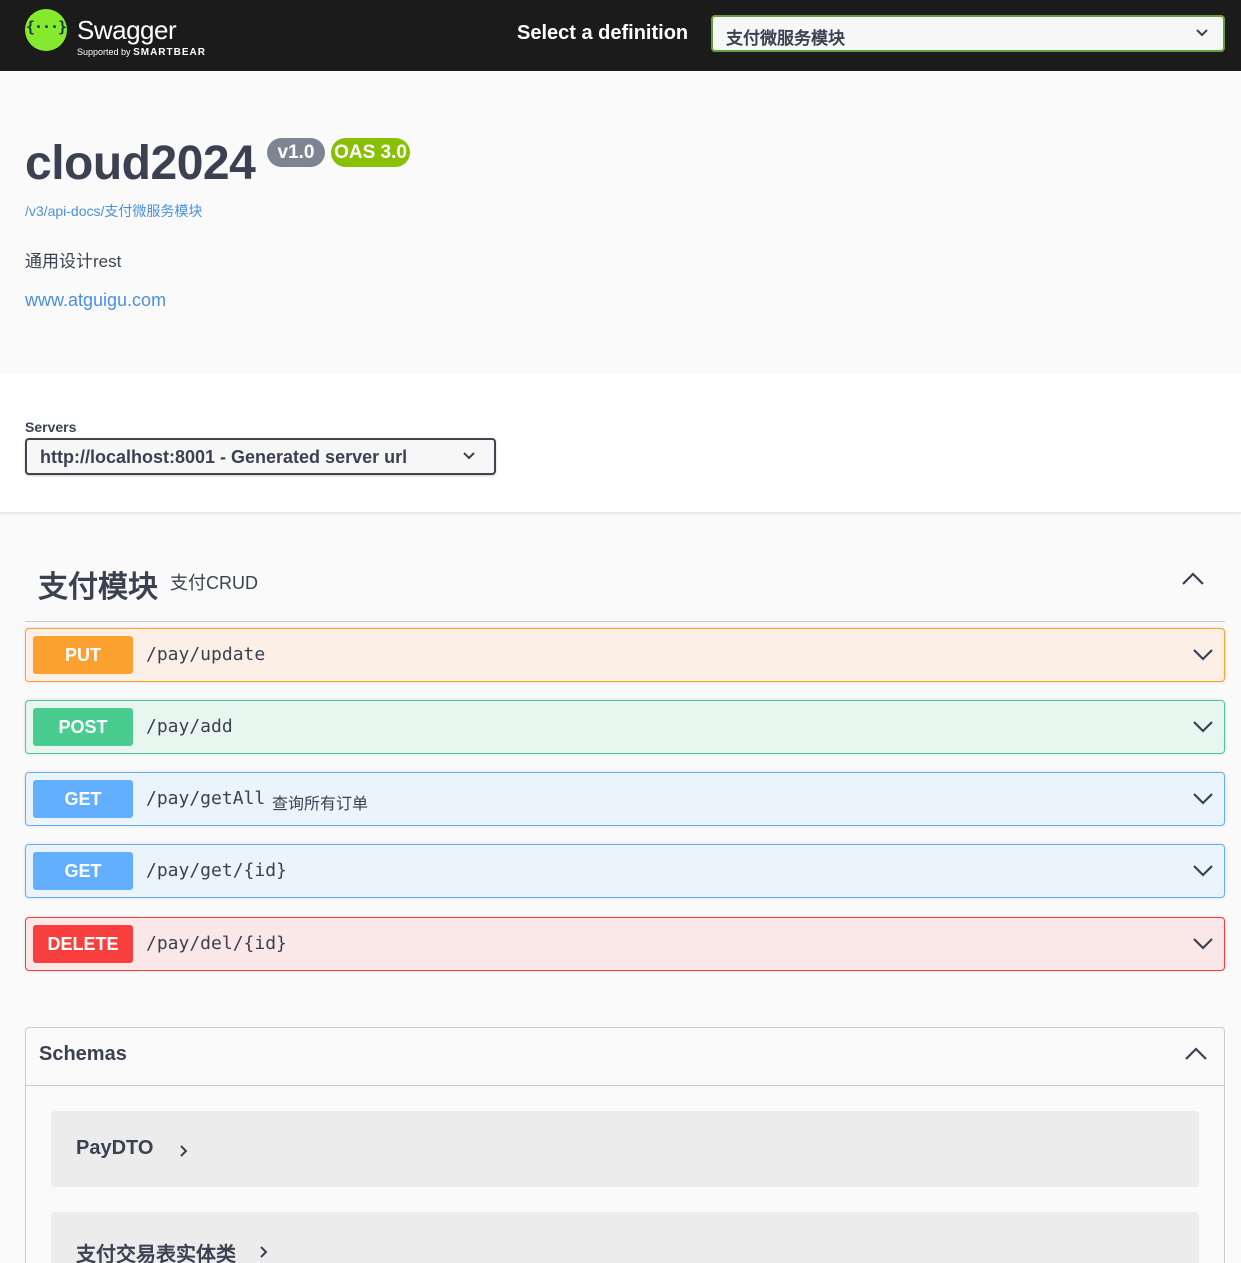  What do you see at coordinates (98, 587) in the screenshot?
I see `tag-name: 支付模块` at bounding box center [98, 587].